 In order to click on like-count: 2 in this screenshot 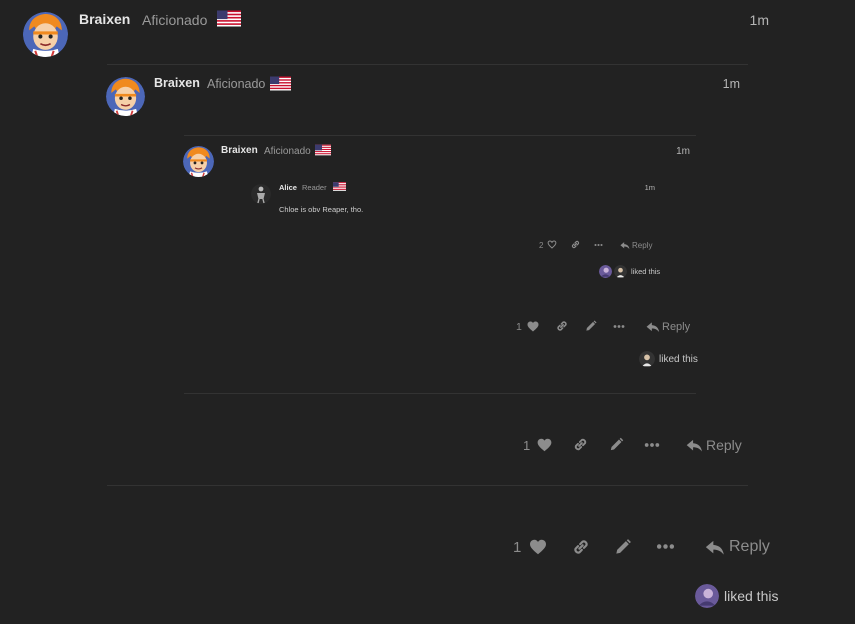, I will do `click(541, 245)`.